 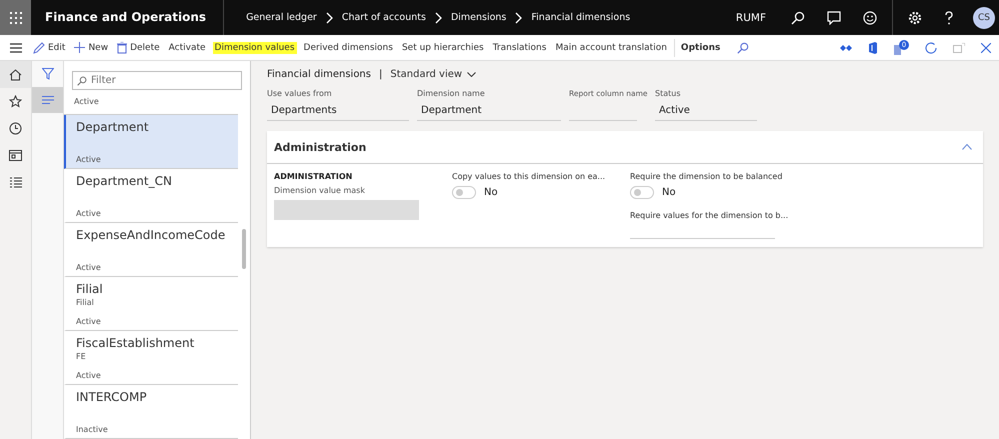 What do you see at coordinates (471, 74) in the screenshot?
I see `chevron-down-icon` at bounding box center [471, 74].